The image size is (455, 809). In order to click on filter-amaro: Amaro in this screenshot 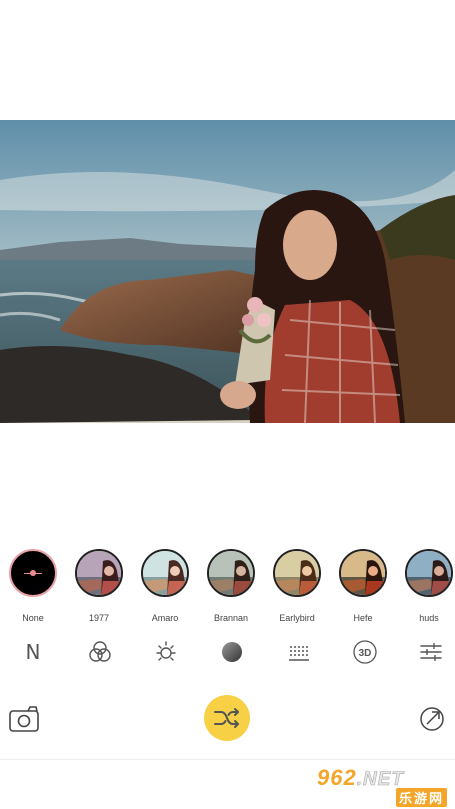, I will do `click(165, 586)`.